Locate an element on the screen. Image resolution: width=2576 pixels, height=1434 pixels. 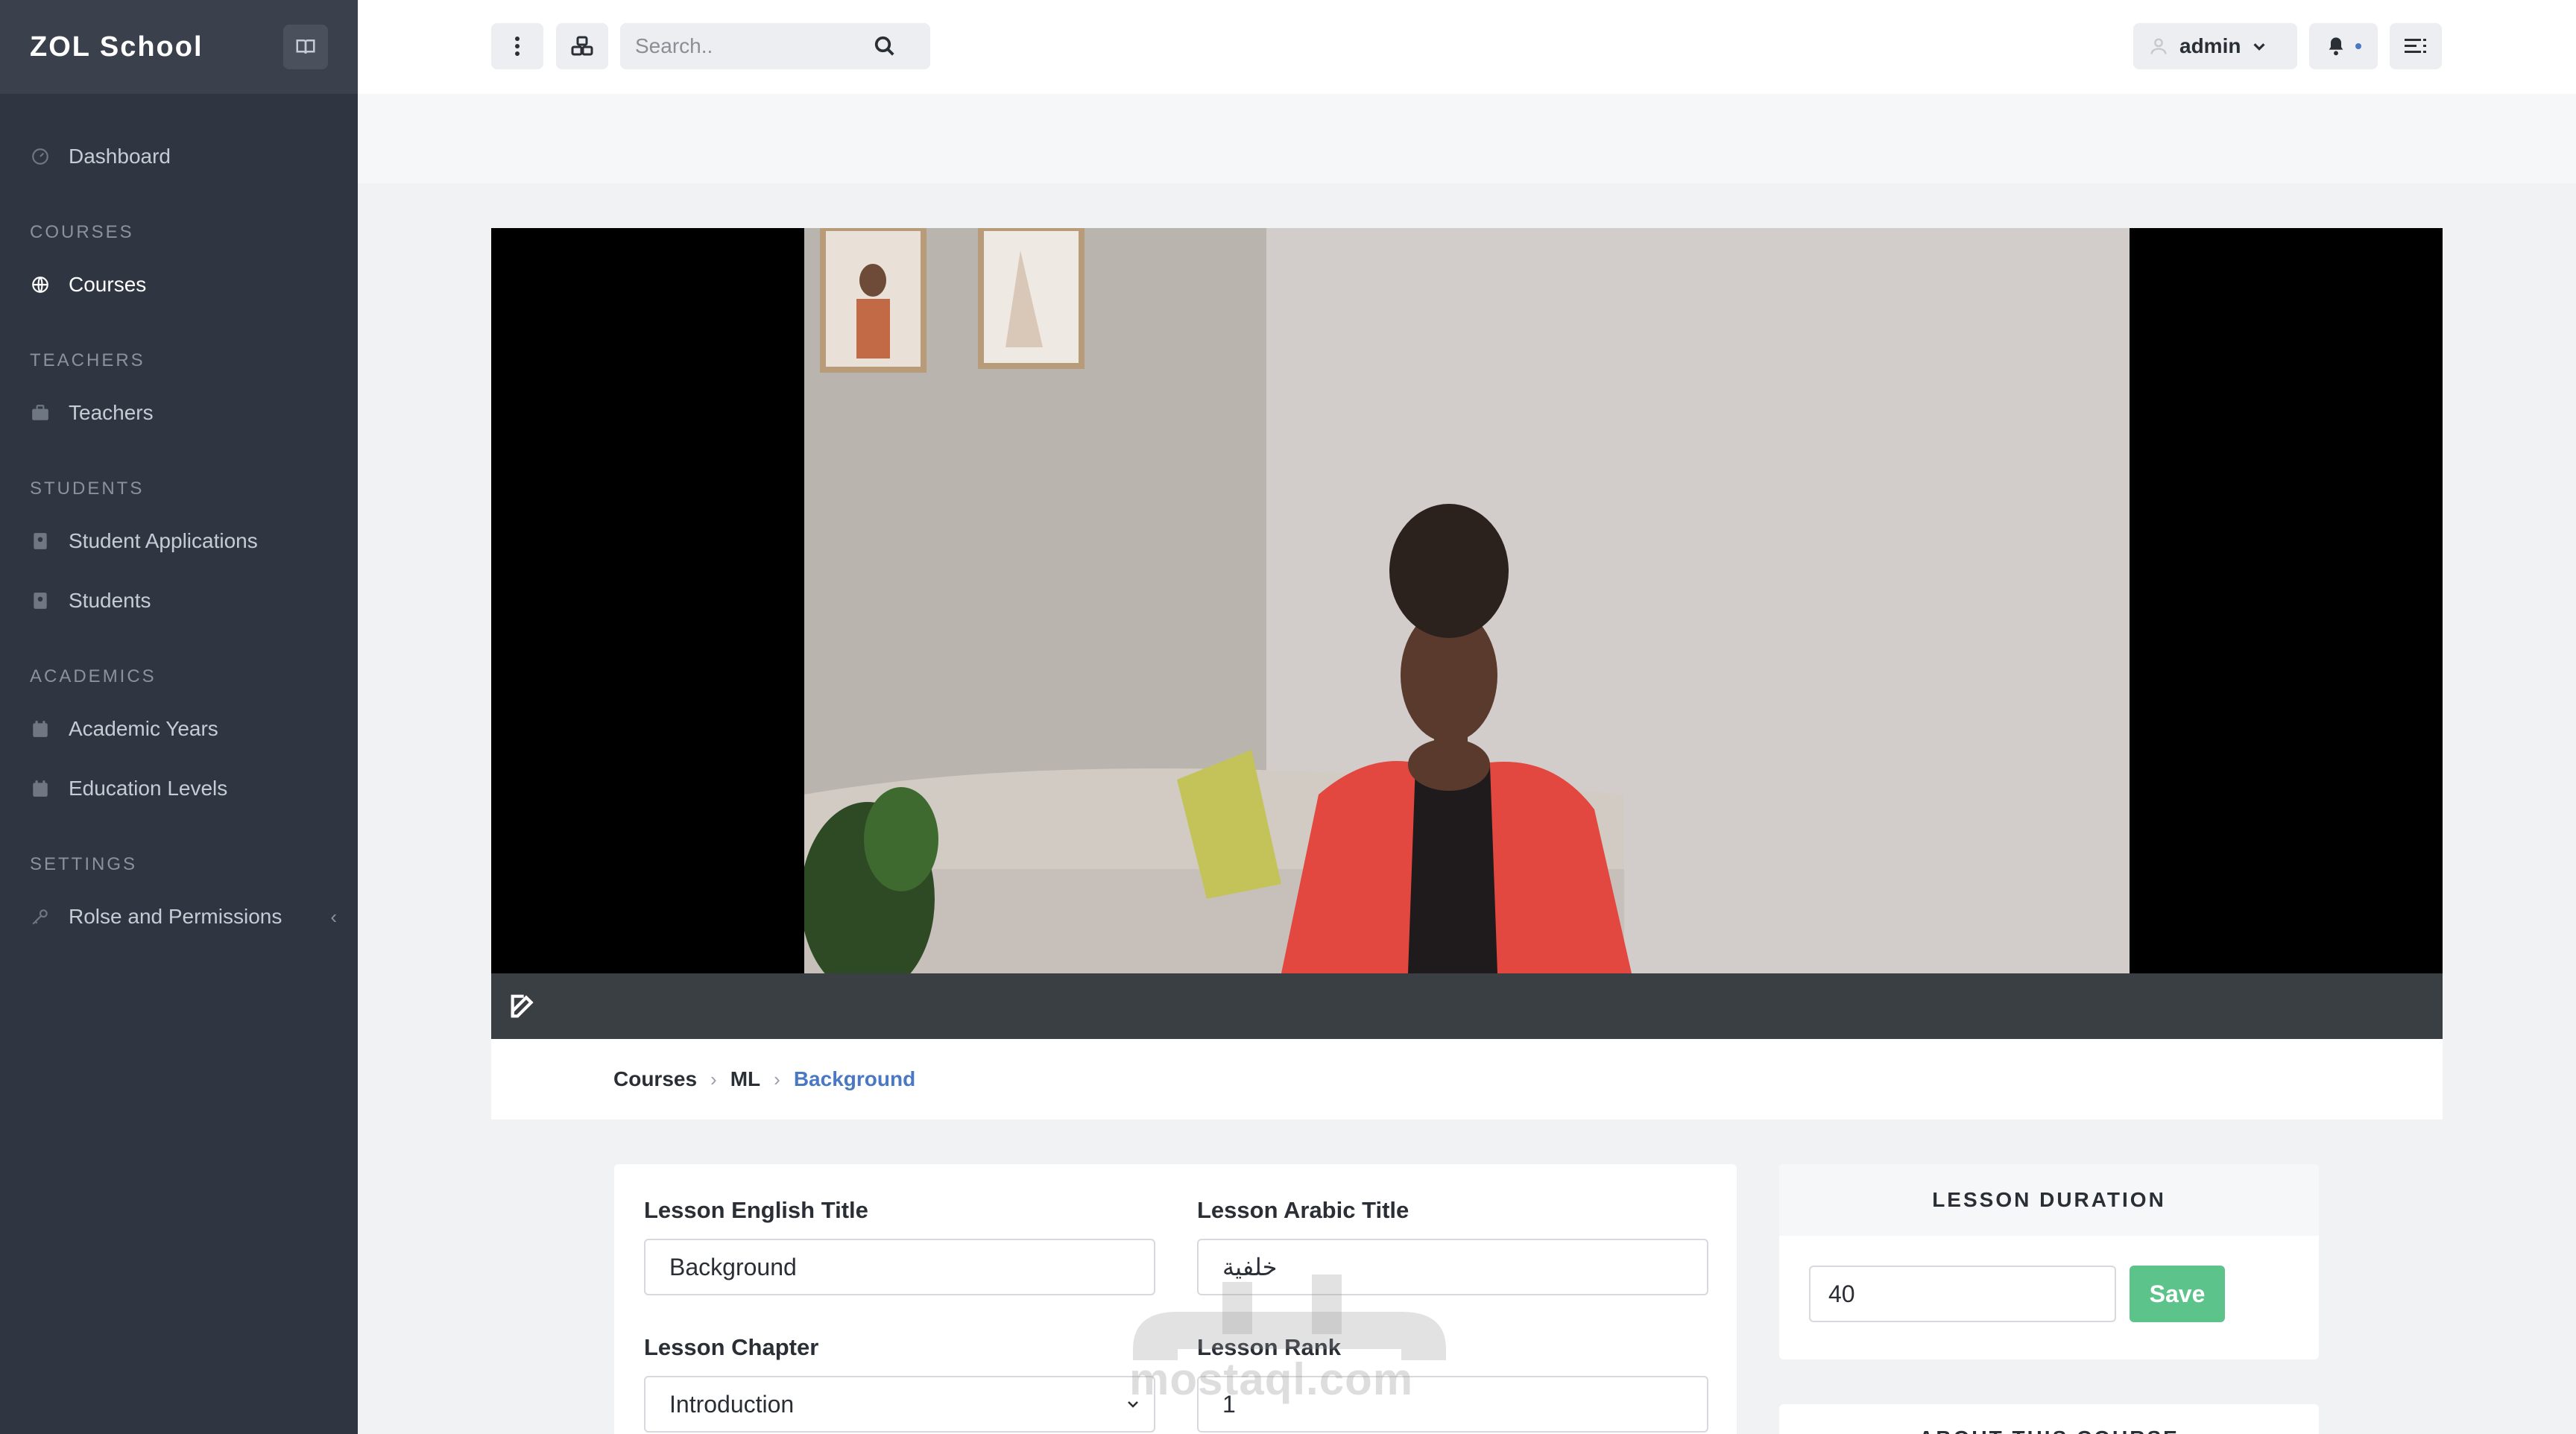
nav-section-heading: COURSES is located at coordinates (82, 232).